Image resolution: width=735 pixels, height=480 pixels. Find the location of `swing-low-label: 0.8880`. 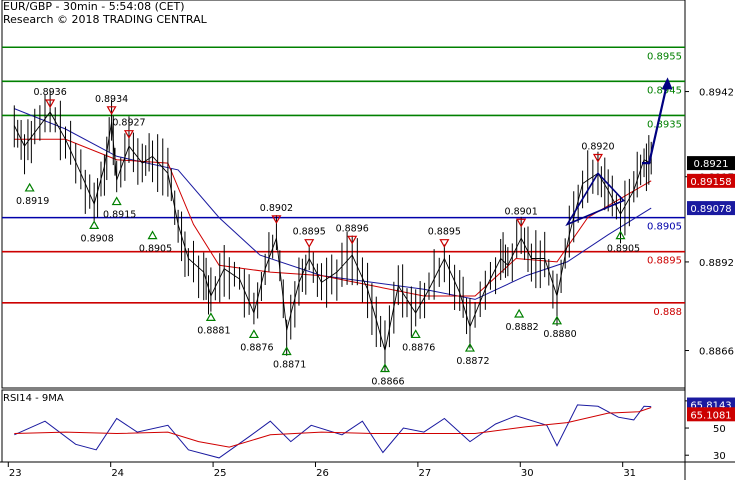

swing-low-label: 0.8880 is located at coordinates (559, 334).